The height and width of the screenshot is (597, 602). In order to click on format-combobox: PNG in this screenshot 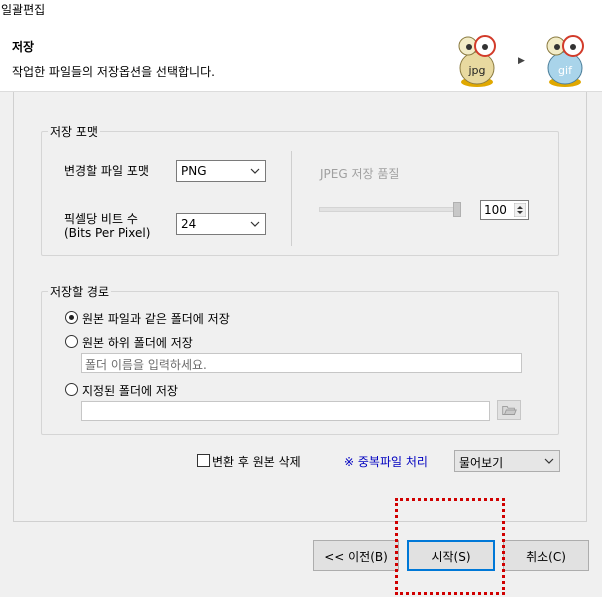, I will do `click(221, 171)`.